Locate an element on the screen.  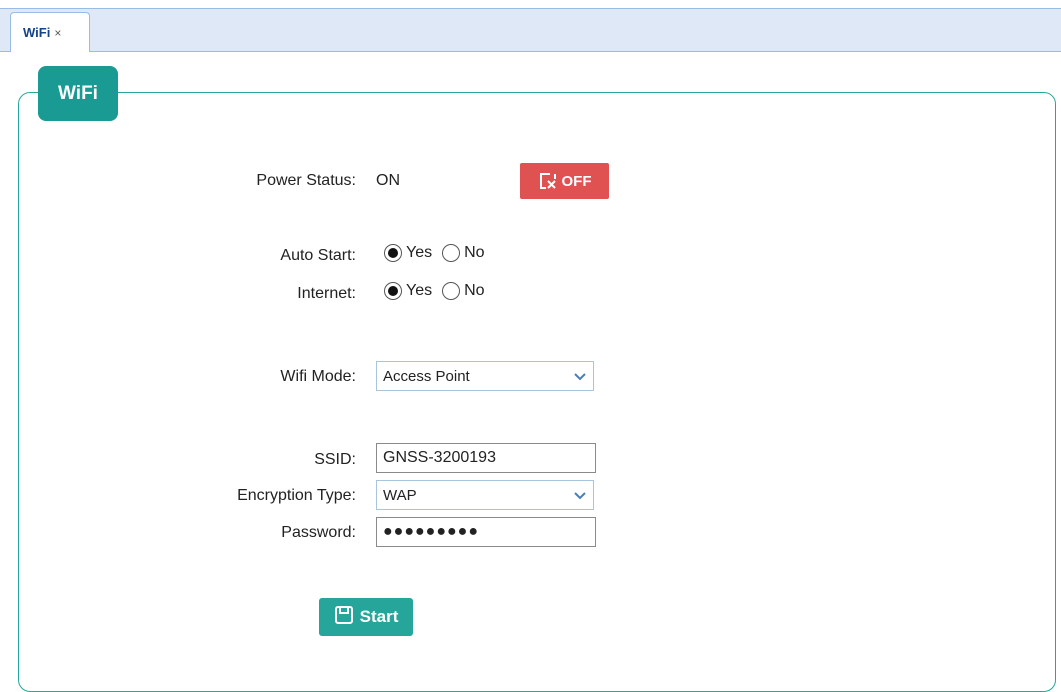
auto-start-no-radio is located at coordinates (451, 253).